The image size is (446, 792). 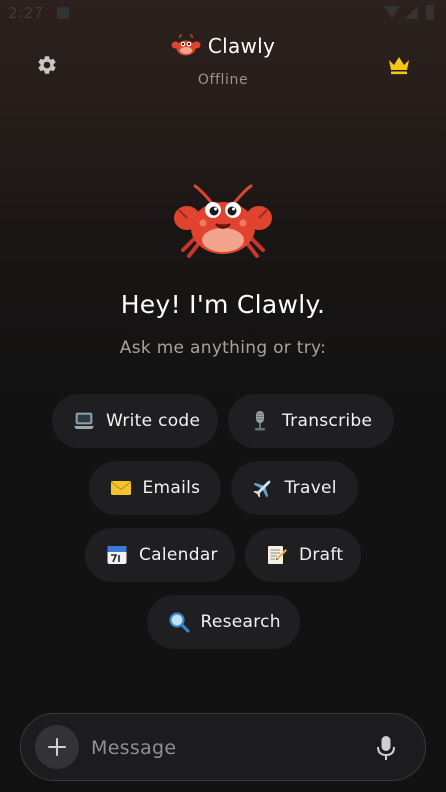 I want to click on chip-write-code: Write code, so click(x=135, y=421).